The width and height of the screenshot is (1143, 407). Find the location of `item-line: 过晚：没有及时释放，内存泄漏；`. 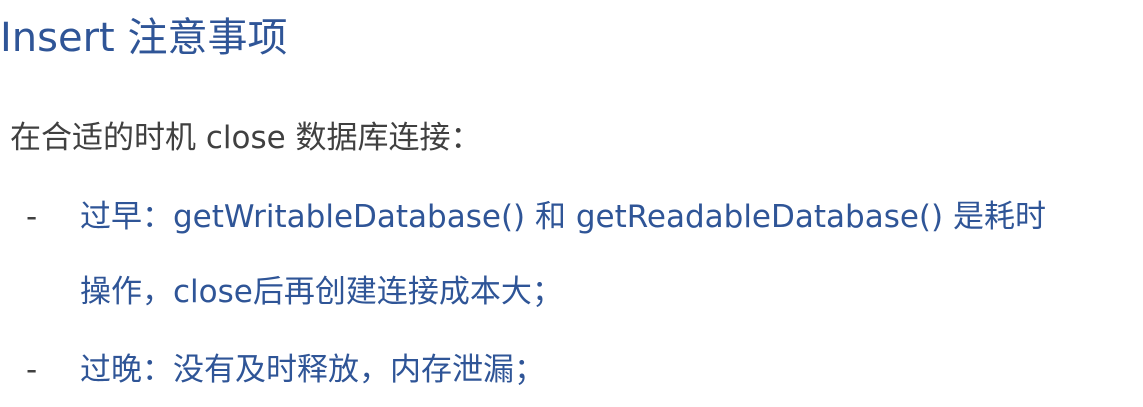

item-line: 过晚：没有及时释放，内存泄漏； is located at coordinates (312, 370).